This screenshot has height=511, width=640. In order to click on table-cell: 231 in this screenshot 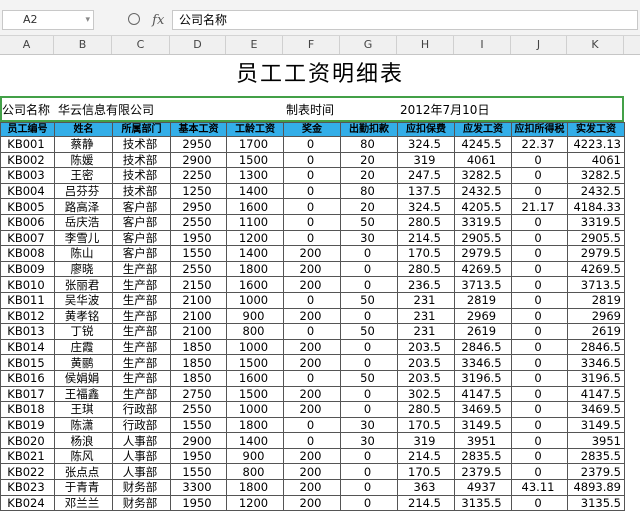, I will do `click(426, 316)`.